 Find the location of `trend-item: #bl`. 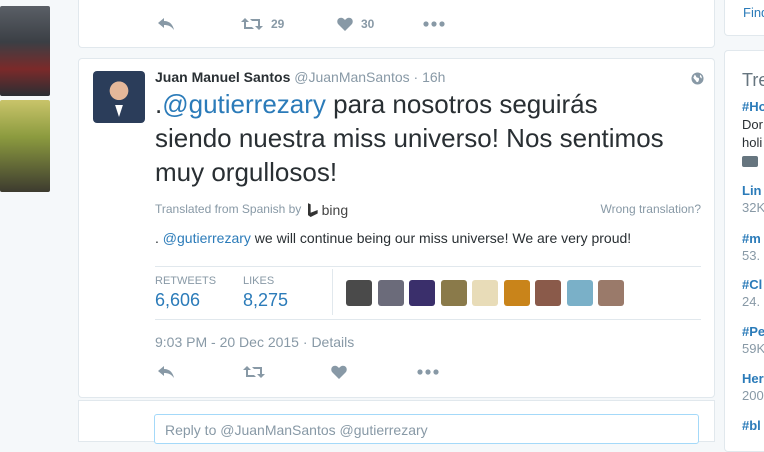

trend-item: #bl is located at coordinates (751, 425).